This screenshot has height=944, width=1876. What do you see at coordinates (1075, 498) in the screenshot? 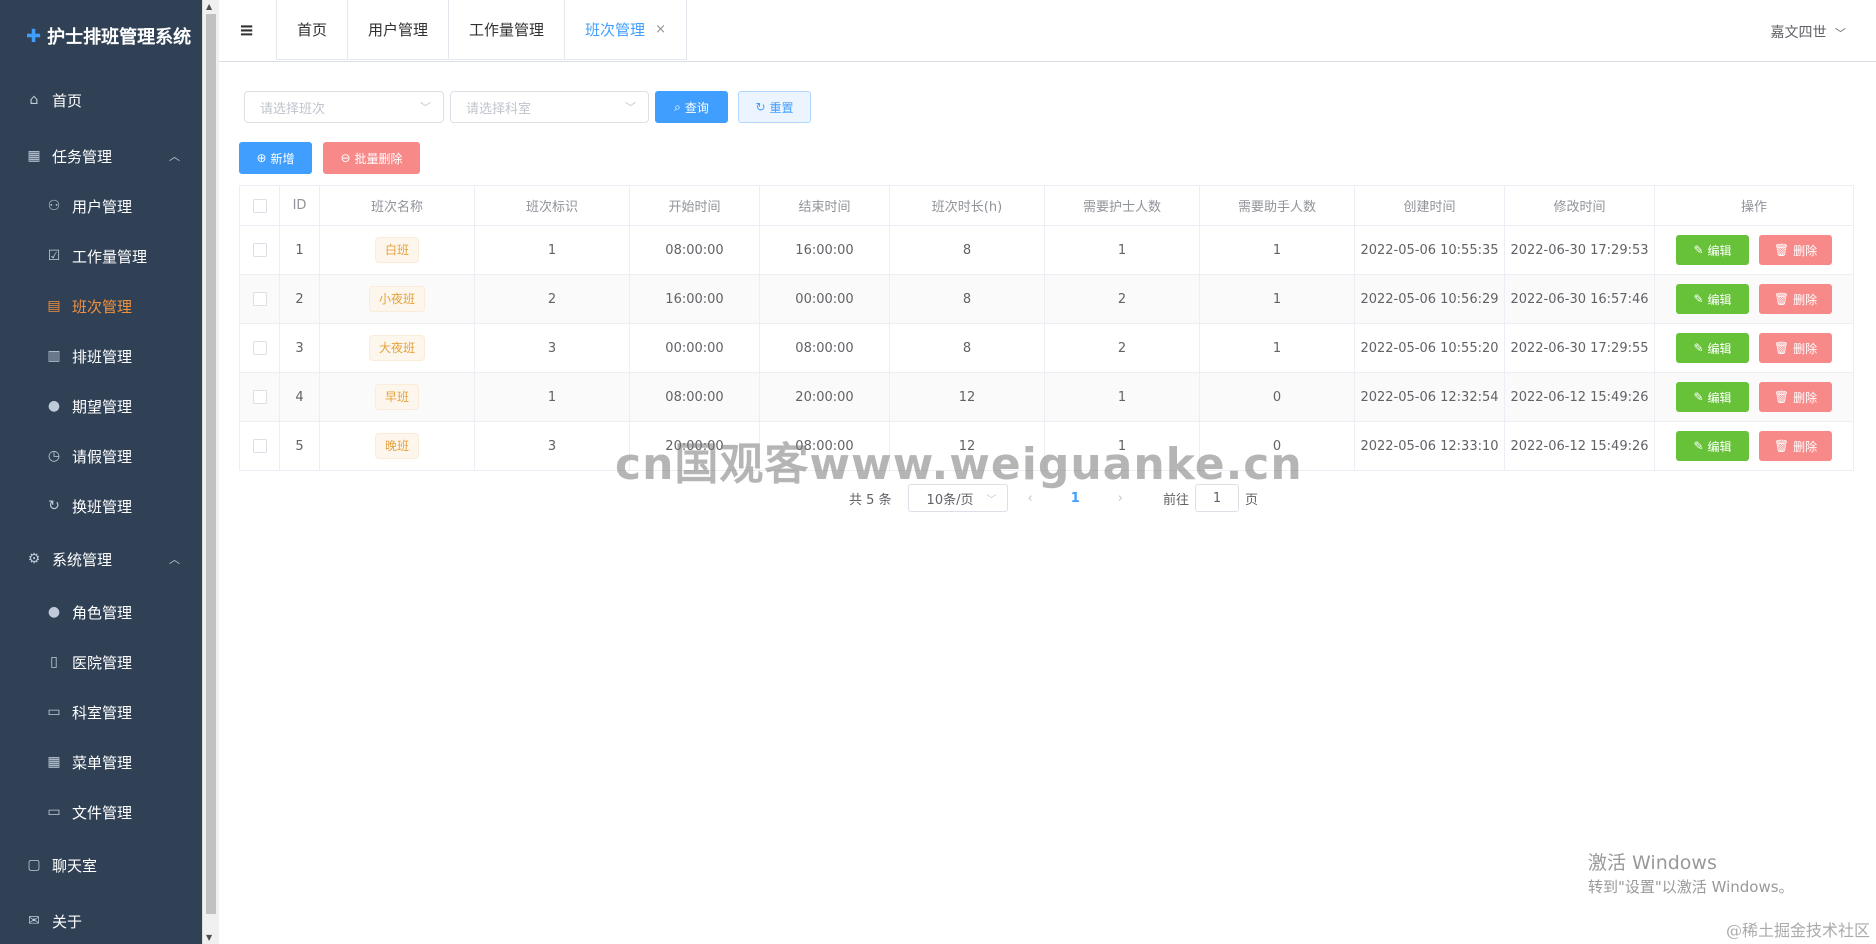
I see `current-page: 1` at bounding box center [1075, 498].